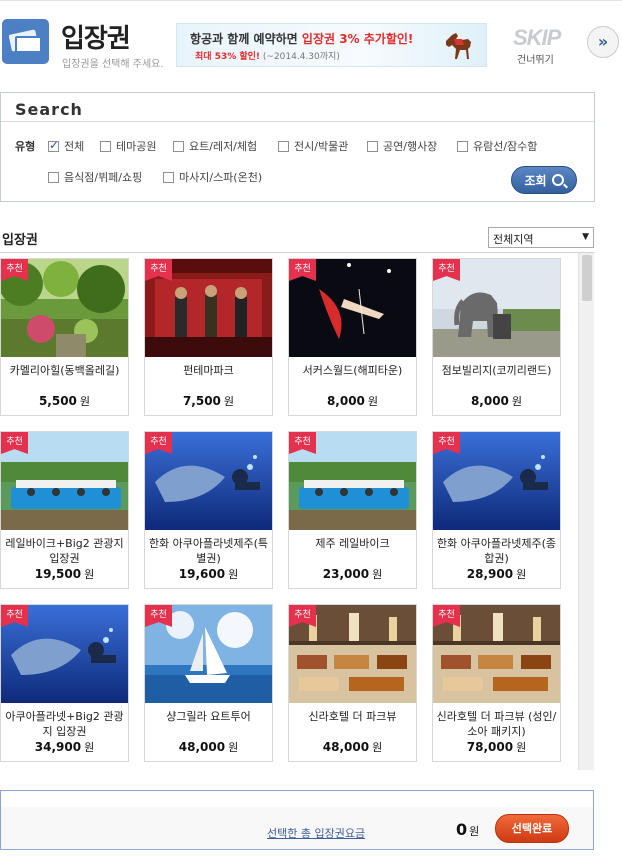 Image resolution: width=622 pixels, height=860 pixels. Describe the element at coordinates (352, 337) in the screenshot. I see `ticket-card: 추천 서커스월드(해피타운) 8,000 원` at that location.